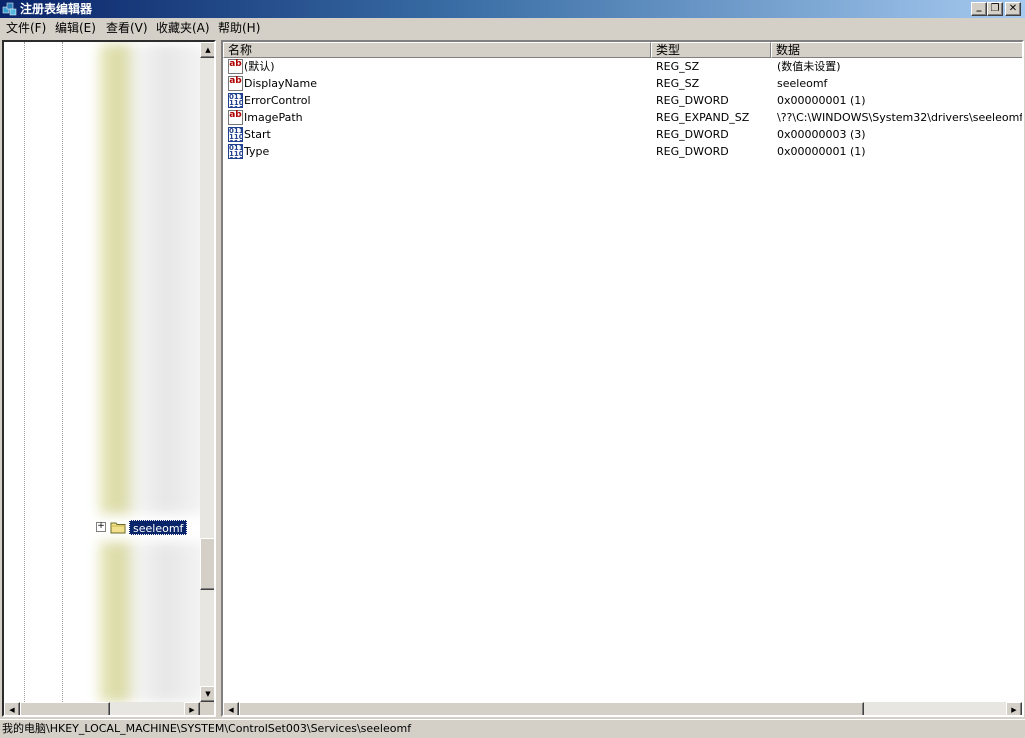  I want to click on window-title: 注册表编辑器, so click(56, 9).